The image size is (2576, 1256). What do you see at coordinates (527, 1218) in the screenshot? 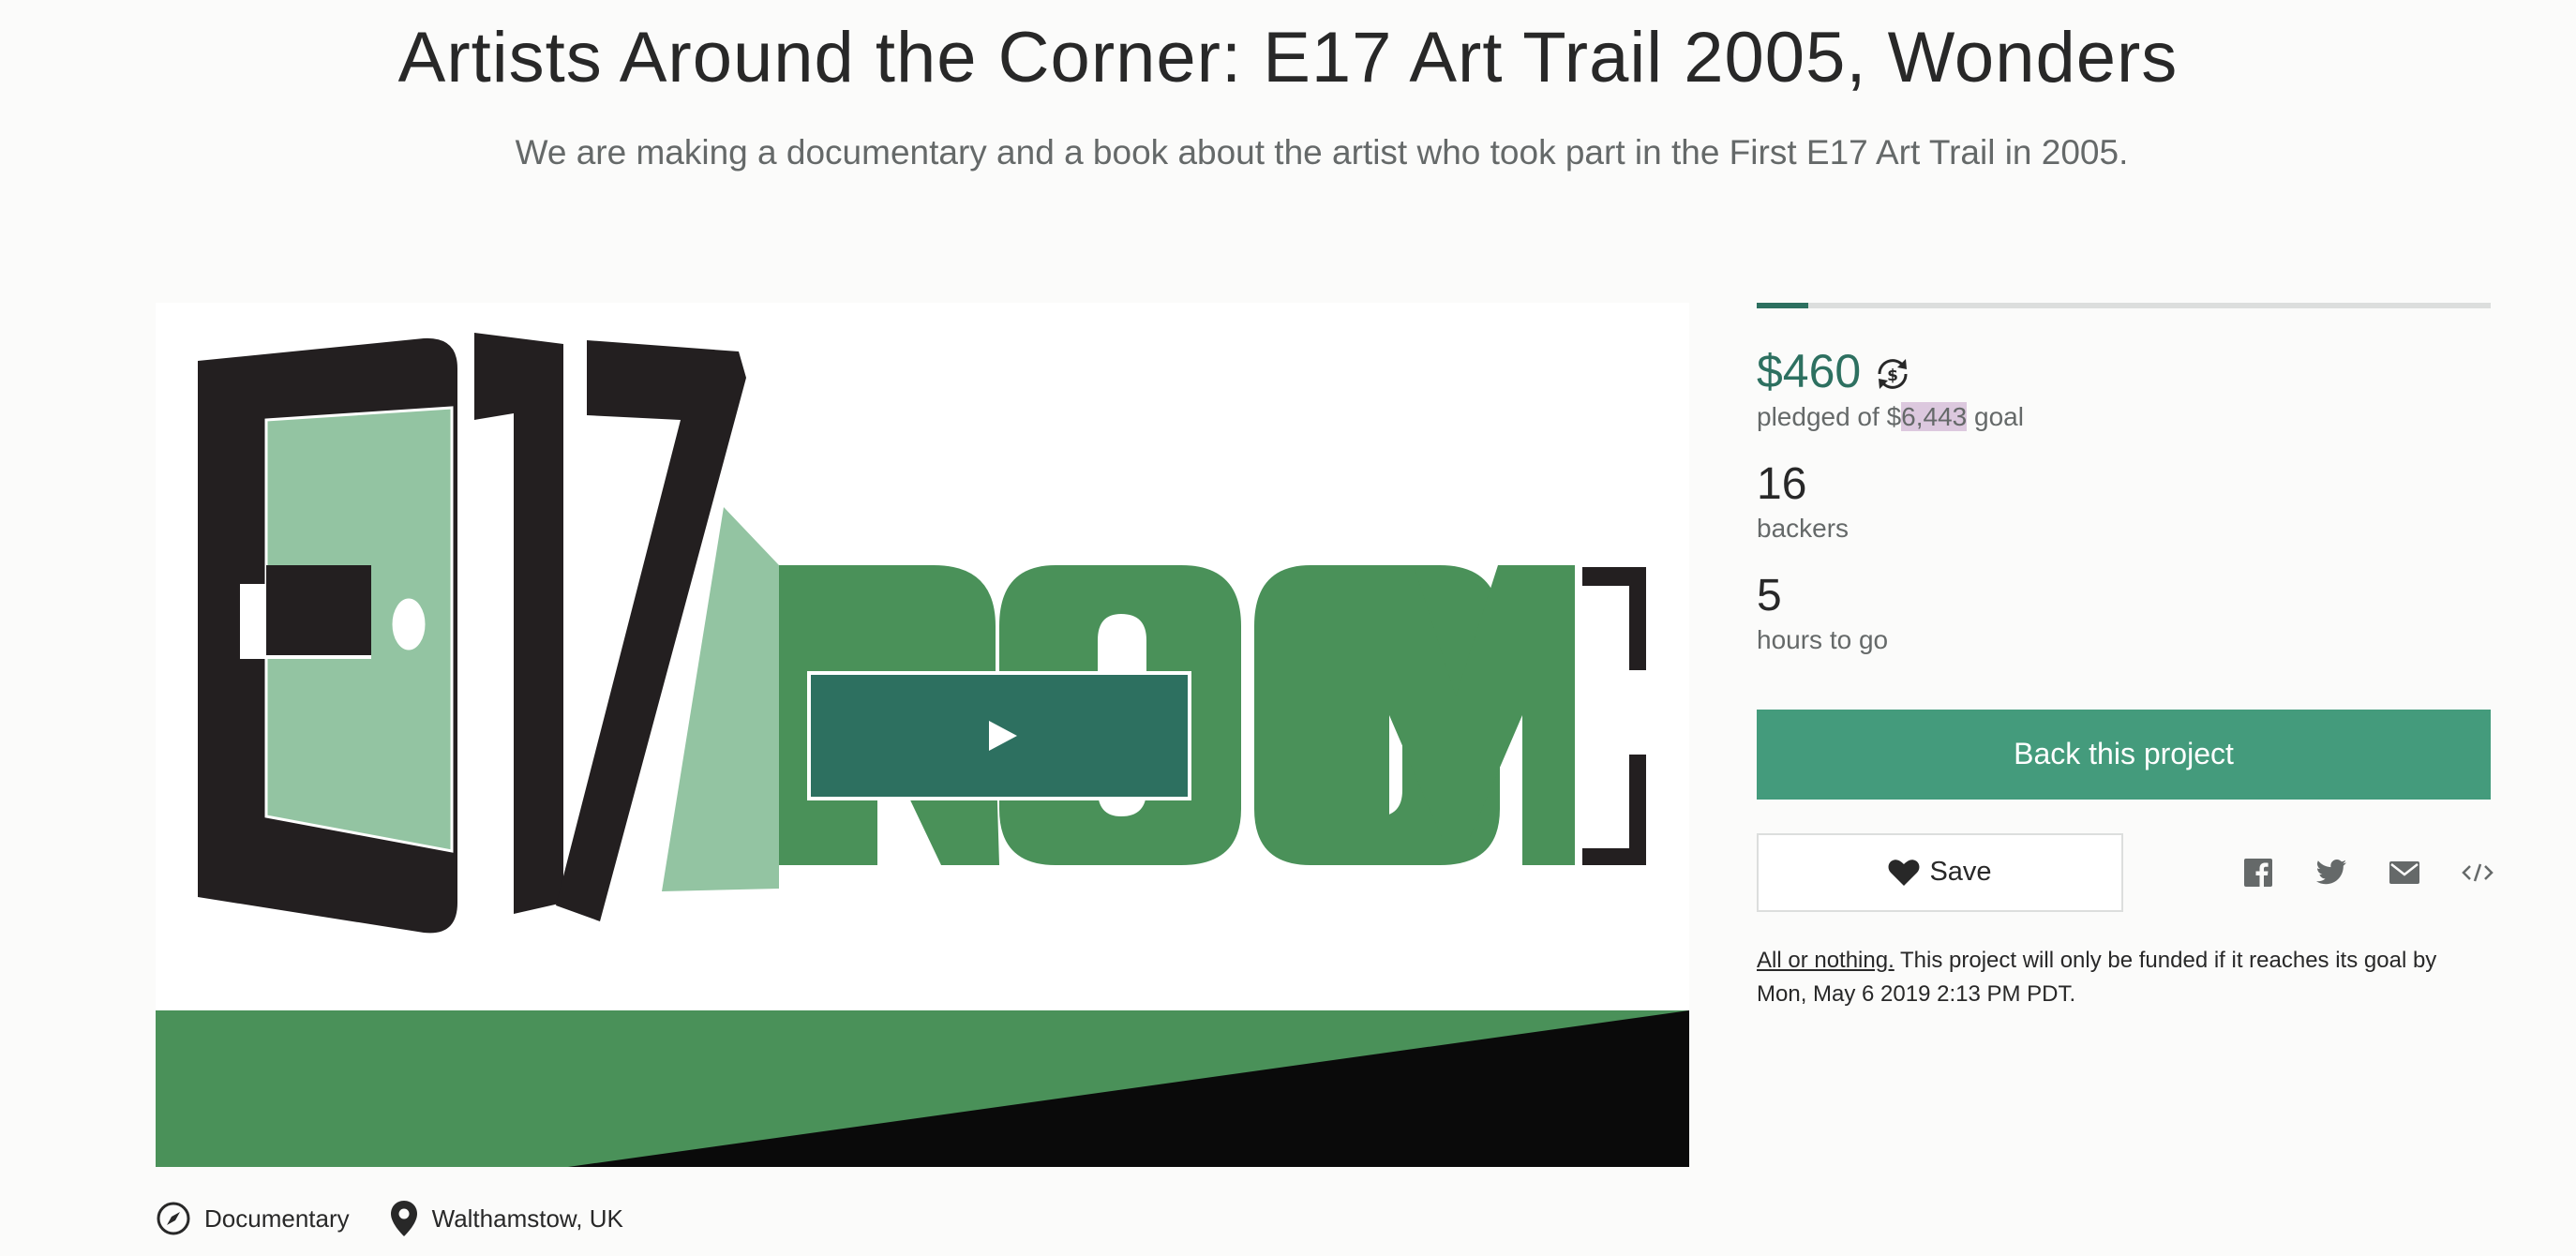
I see `location-label: Walthamstow, UK` at bounding box center [527, 1218].